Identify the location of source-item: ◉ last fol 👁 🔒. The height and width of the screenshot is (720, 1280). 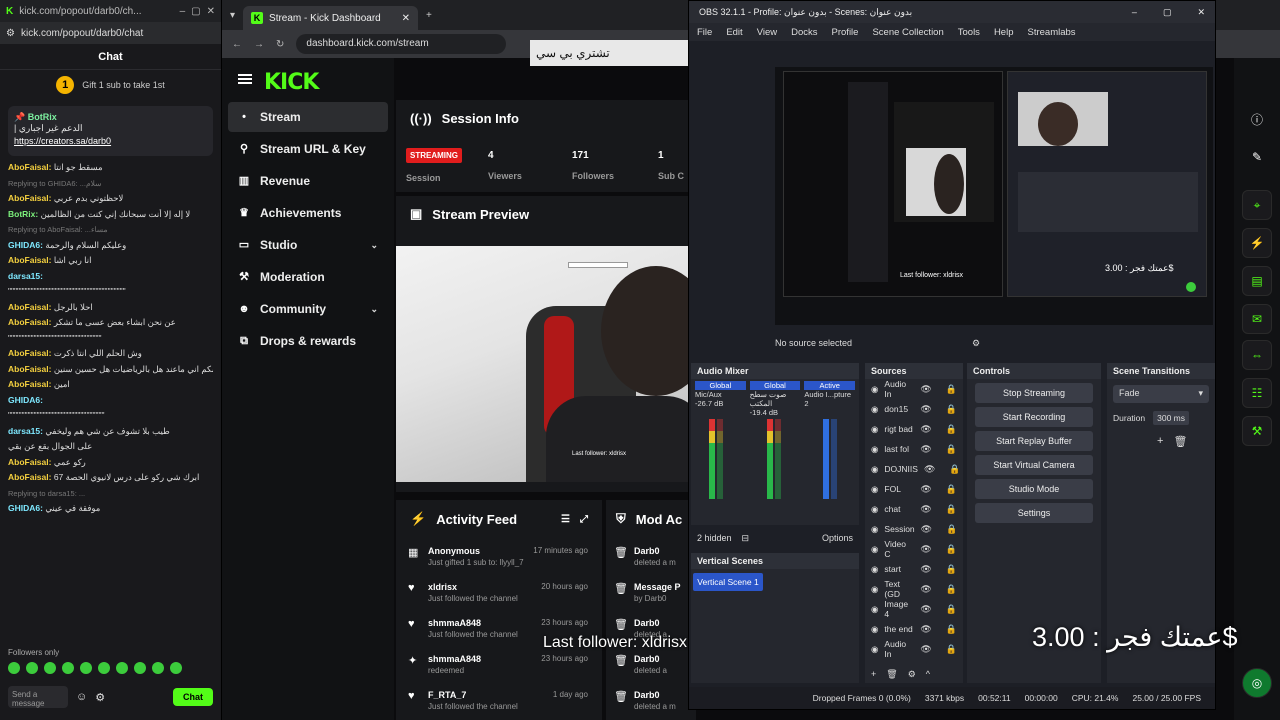
(914, 449).